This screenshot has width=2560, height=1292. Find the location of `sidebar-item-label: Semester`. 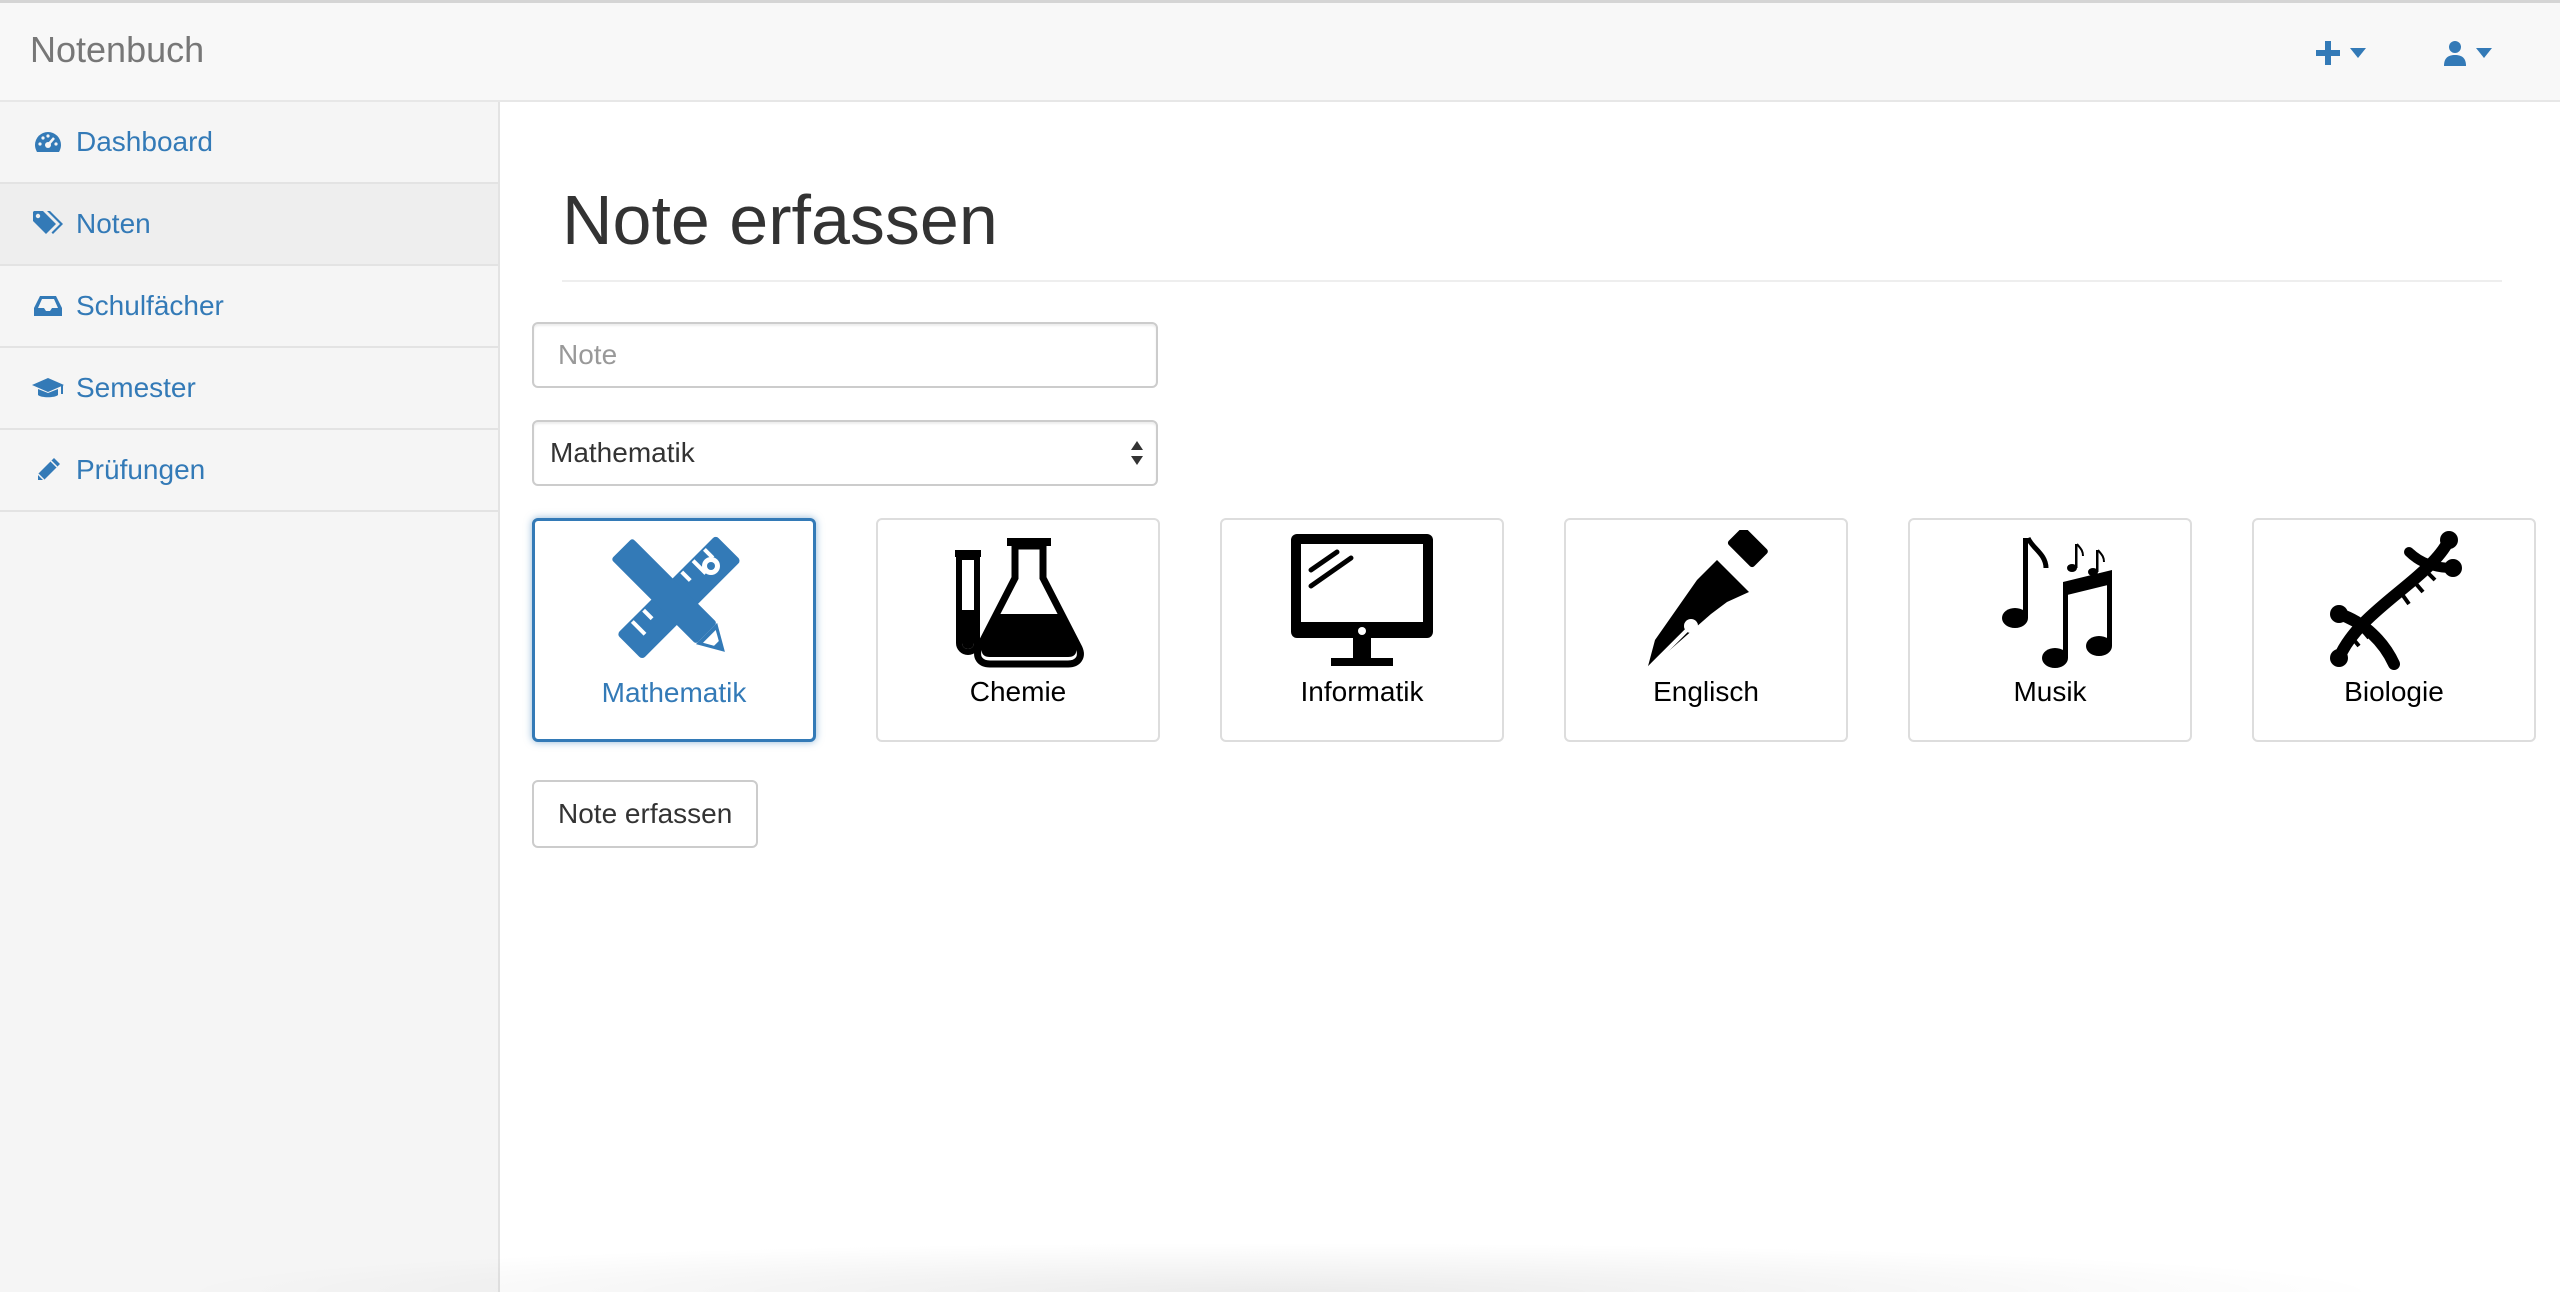

sidebar-item-label: Semester is located at coordinates (136, 387).